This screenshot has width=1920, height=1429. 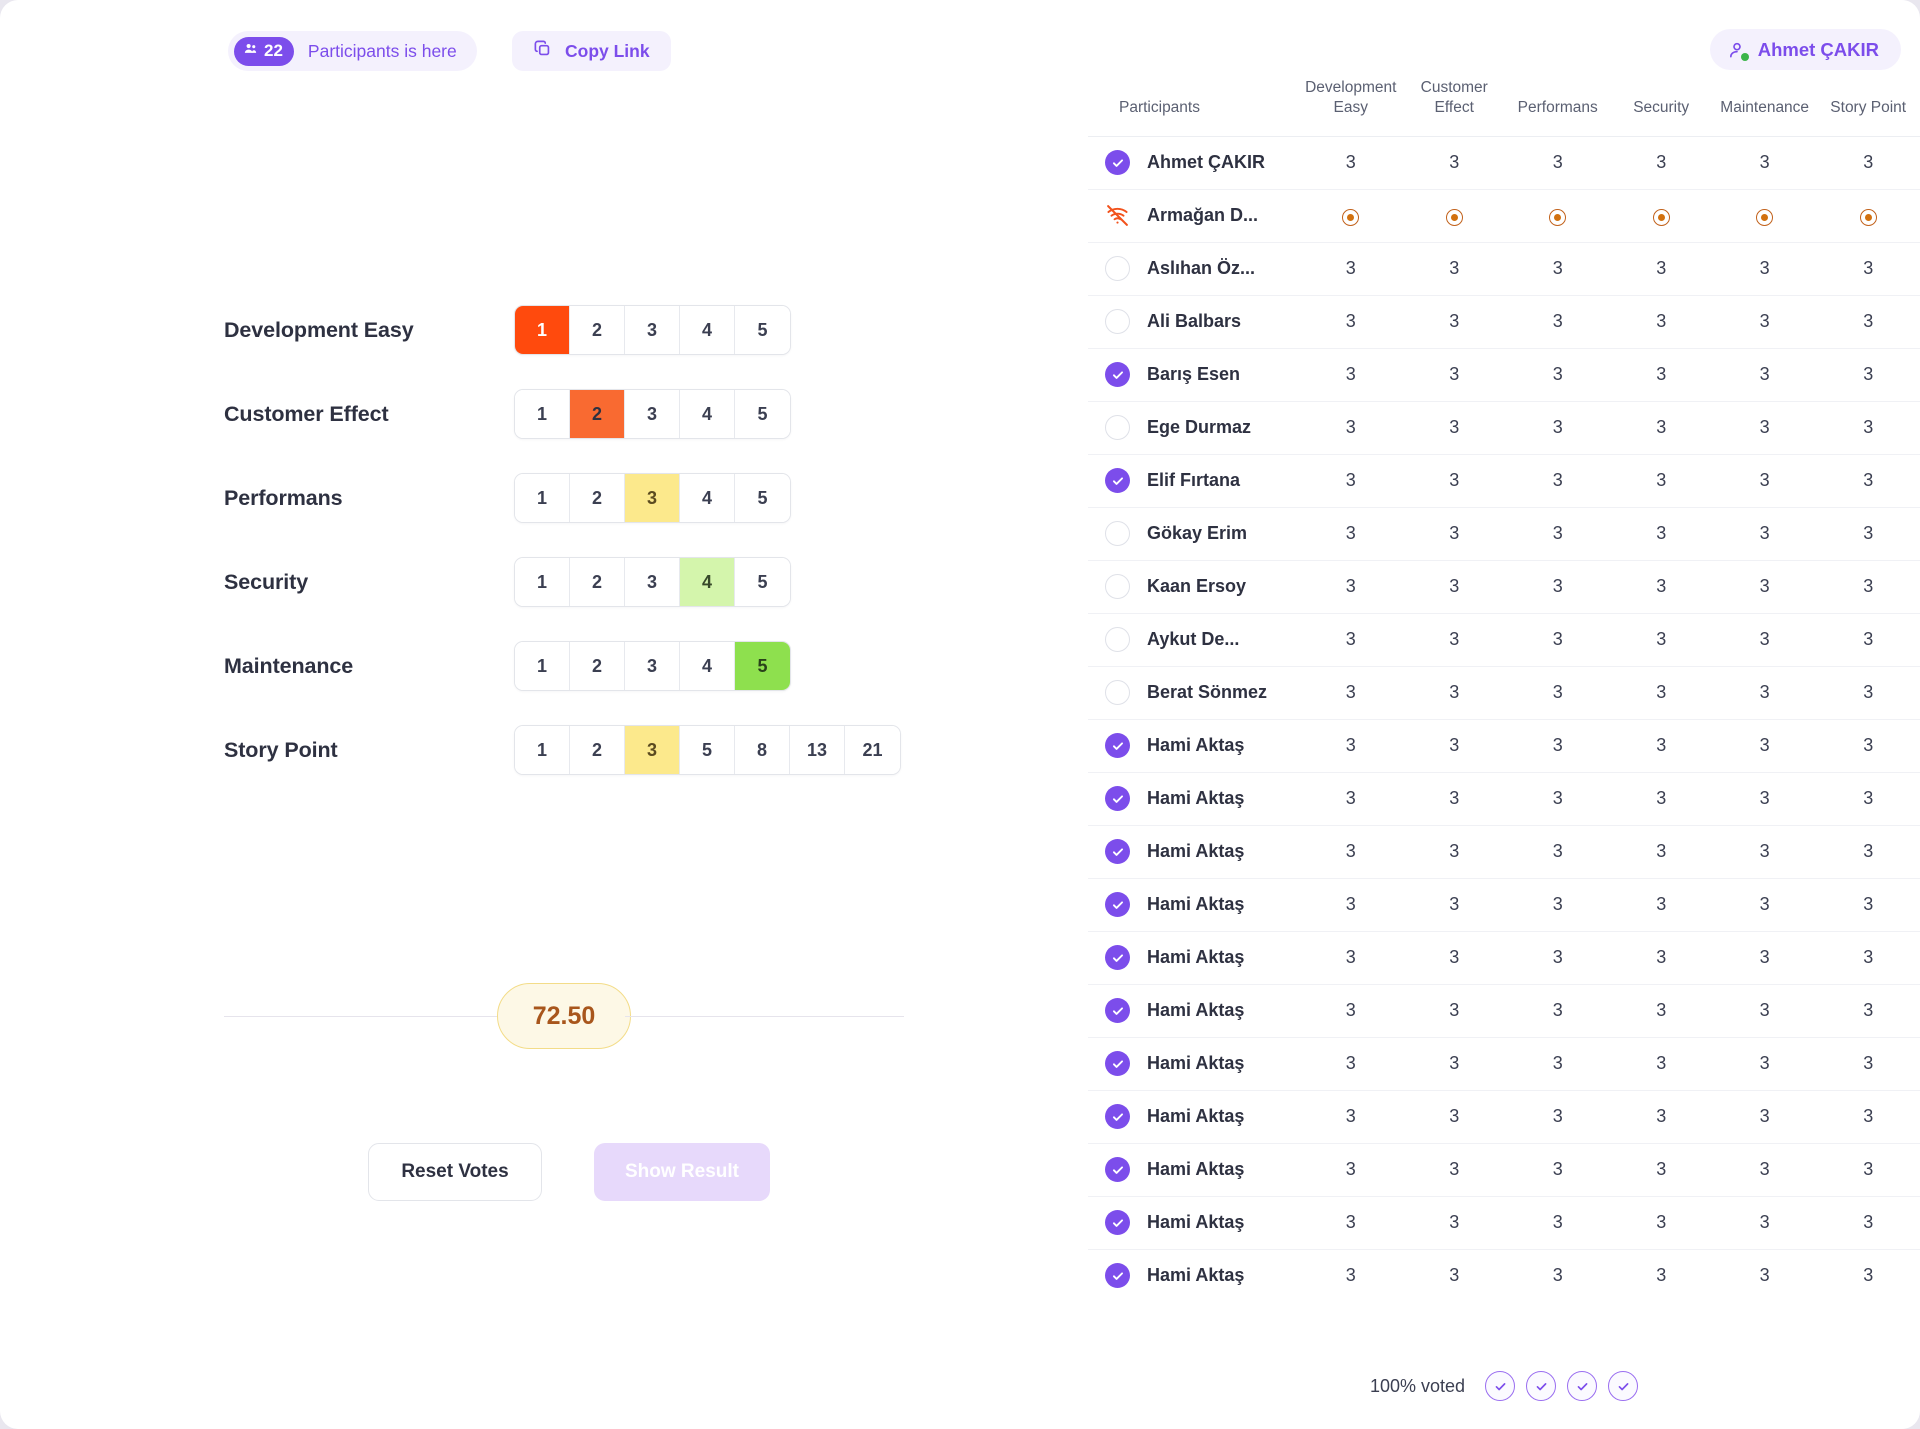 I want to click on vote-option-selected: 4, so click(x=707, y=582).